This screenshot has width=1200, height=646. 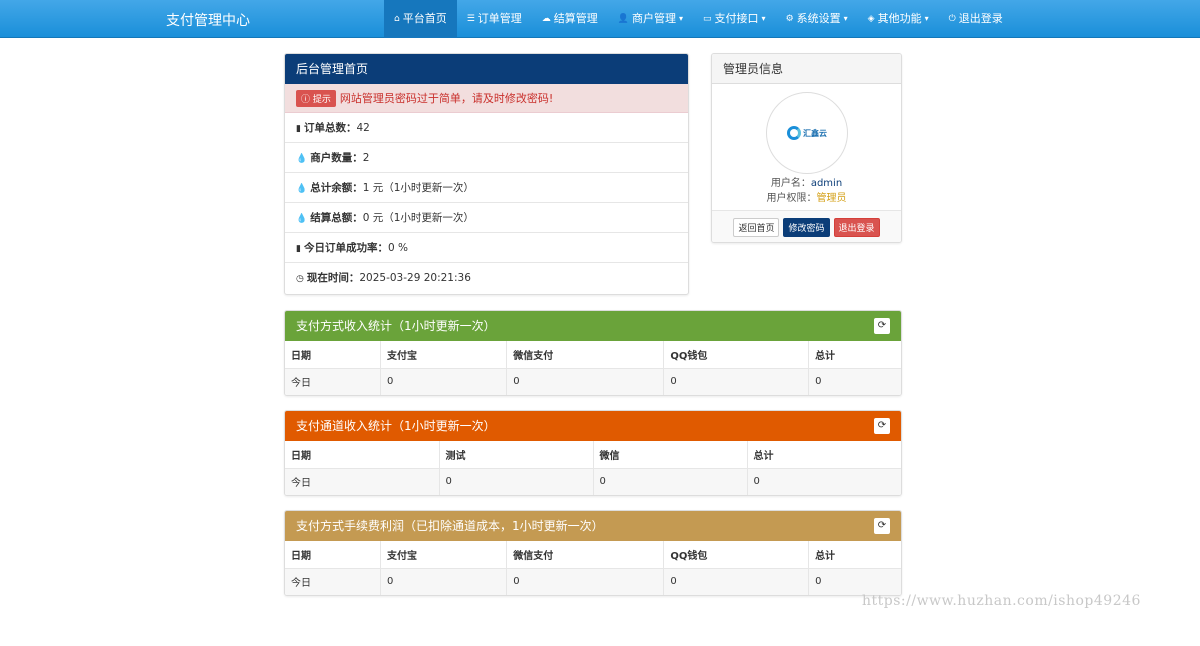 I want to click on nav-label: 结算管理, so click(x=575, y=18).